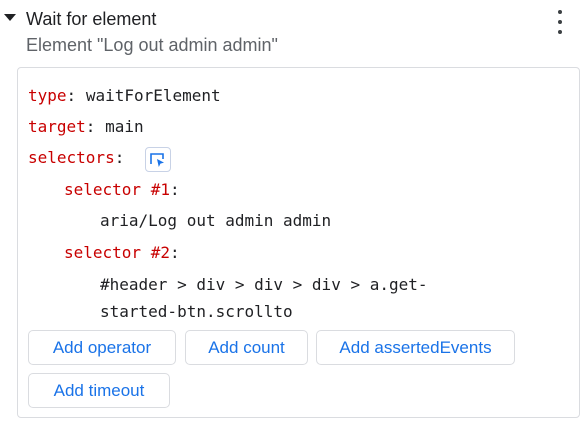  I want to click on selectors-key: selectors, so click(71, 157).